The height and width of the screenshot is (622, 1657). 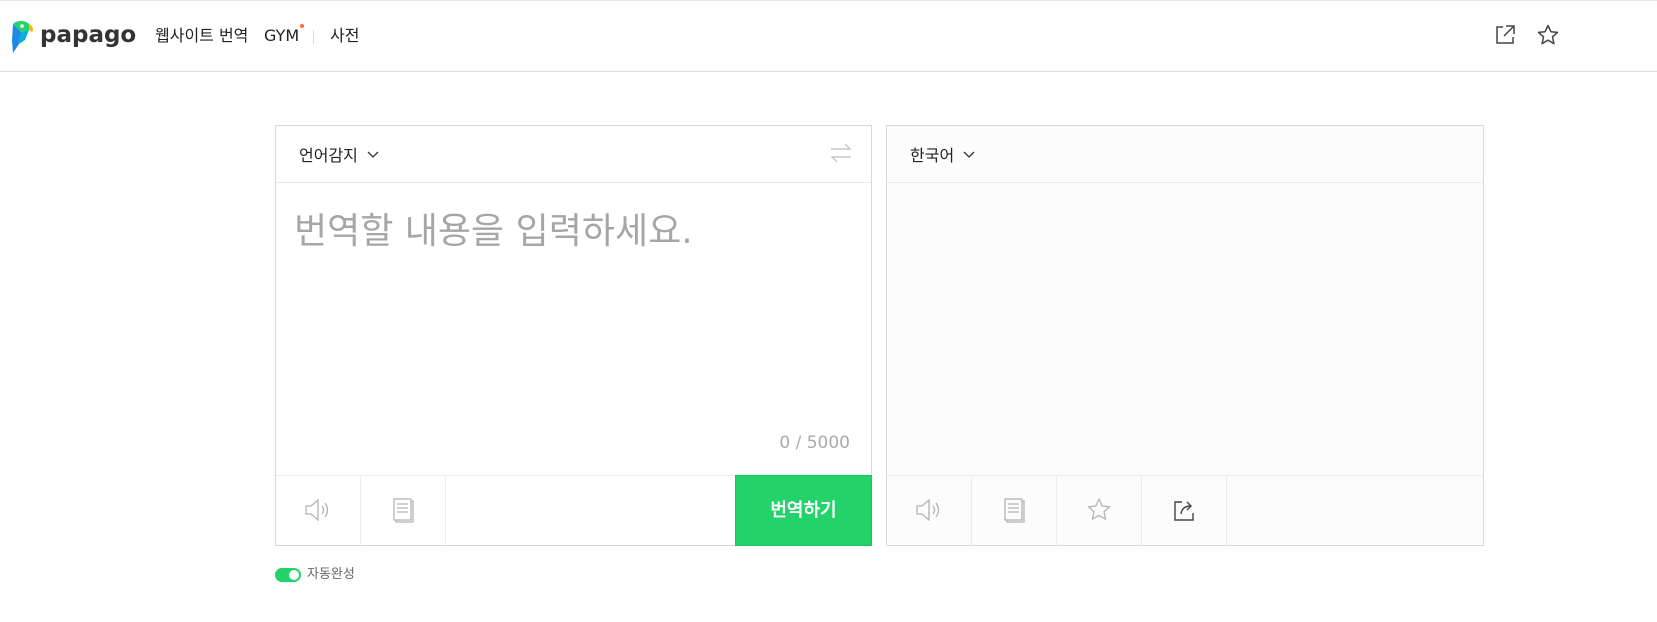 I want to click on share-icon, so click(x=1184, y=511).